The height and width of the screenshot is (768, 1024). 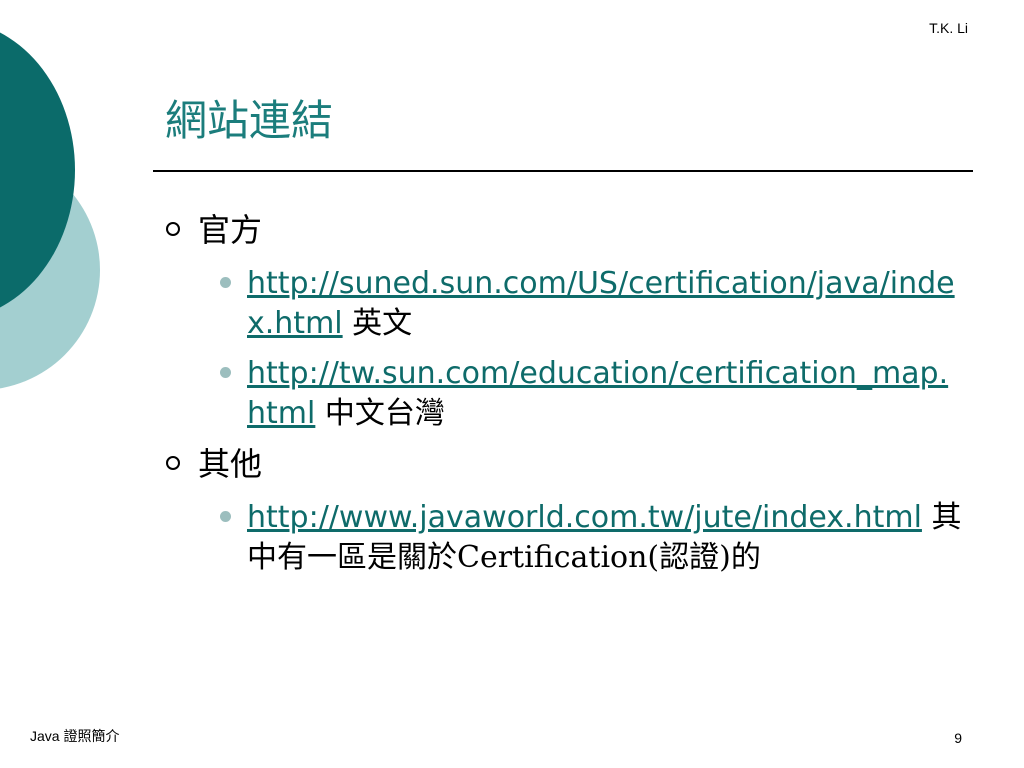 What do you see at coordinates (249, 120) in the screenshot?
I see `slide-title: 網站連結` at bounding box center [249, 120].